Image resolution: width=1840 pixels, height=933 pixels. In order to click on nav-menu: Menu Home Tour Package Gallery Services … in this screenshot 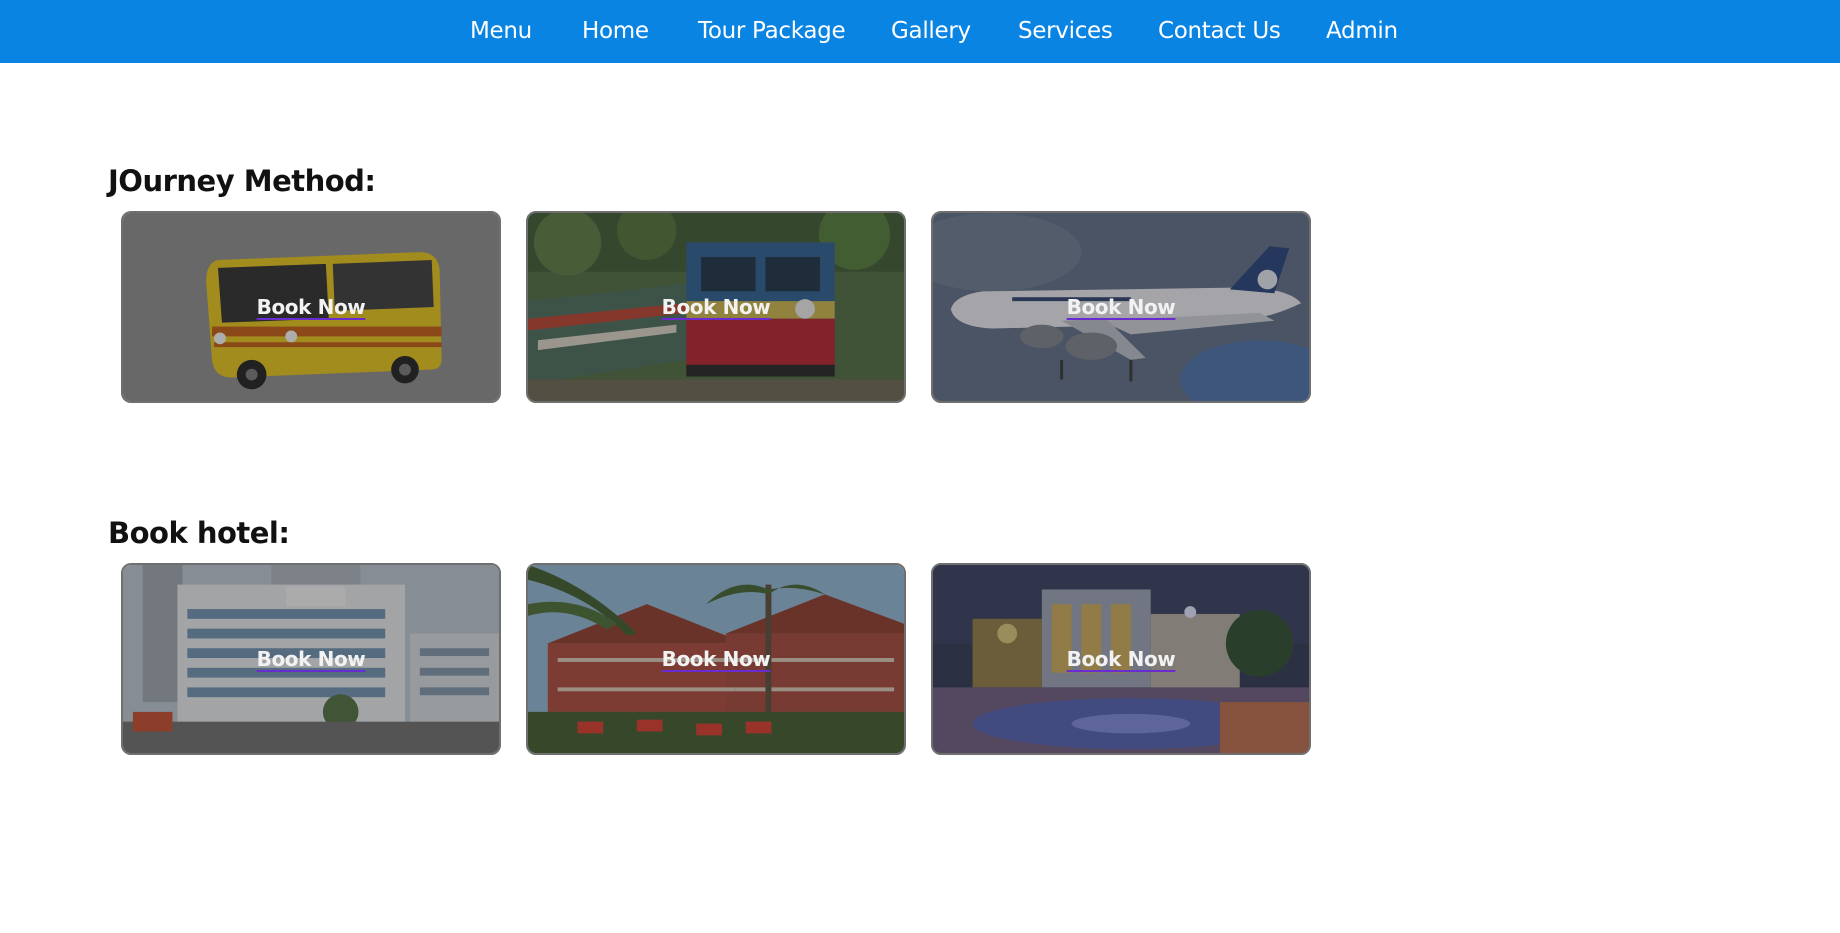, I will do `click(920, 31)`.